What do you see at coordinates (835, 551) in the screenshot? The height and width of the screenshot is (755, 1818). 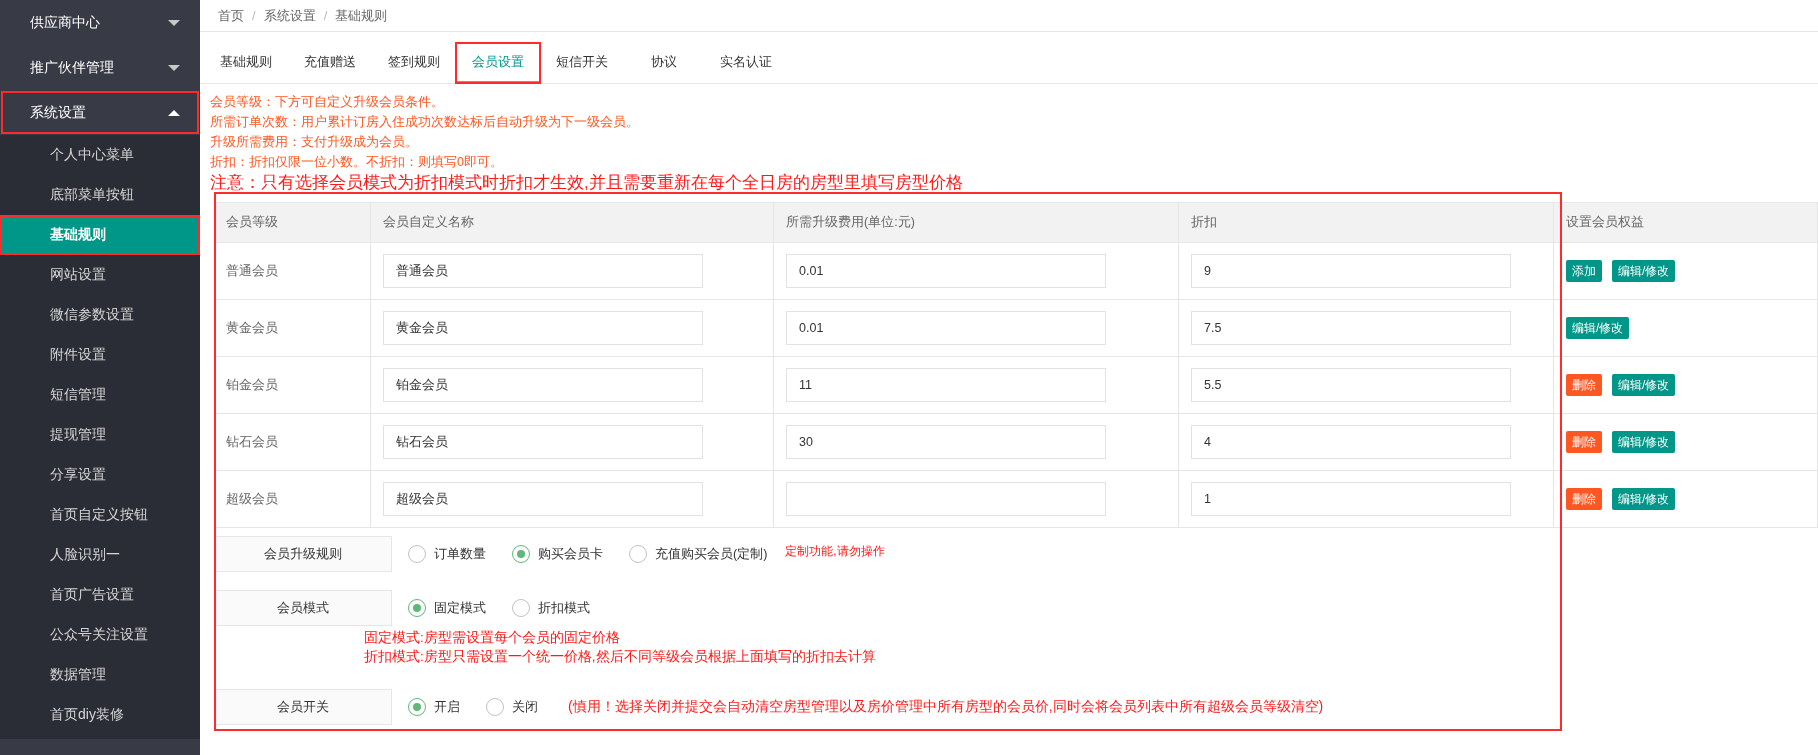 I see `warning-text: 定制功能,请勿操作` at bounding box center [835, 551].